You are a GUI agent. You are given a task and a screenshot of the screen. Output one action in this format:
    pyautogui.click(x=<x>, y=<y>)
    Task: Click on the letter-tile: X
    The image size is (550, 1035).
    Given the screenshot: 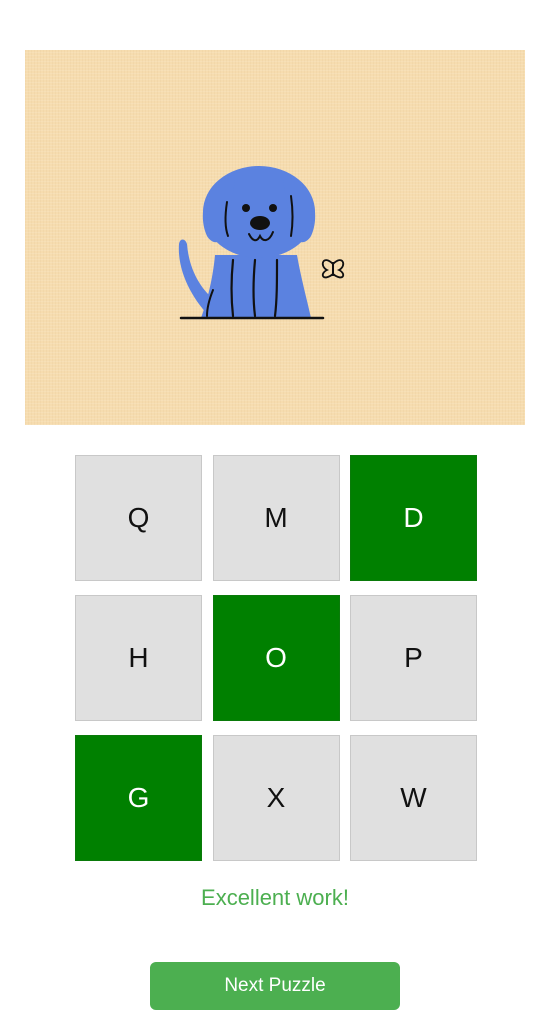 What is the action you would take?
    pyautogui.click(x=276, y=798)
    